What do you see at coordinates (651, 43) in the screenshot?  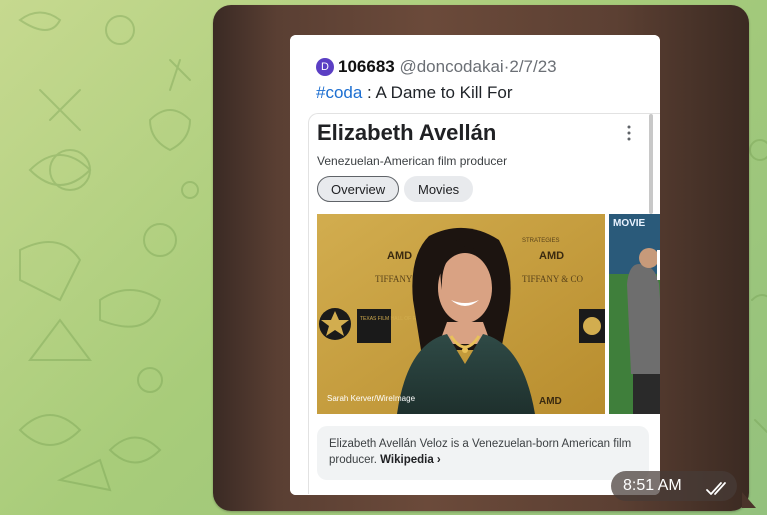 I see `crop-corner-top-right` at bounding box center [651, 43].